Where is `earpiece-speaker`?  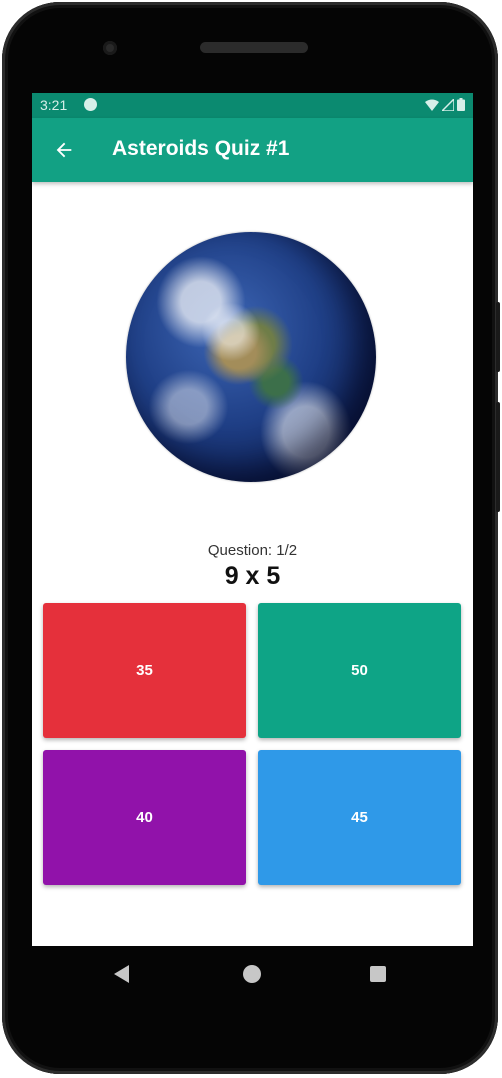 earpiece-speaker is located at coordinates (254, 47).